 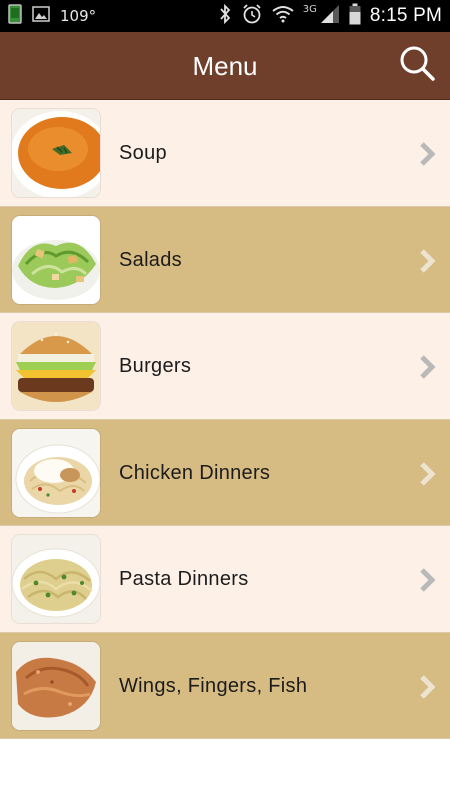 What do you see at coordinates (225, 366) in the screenshot?
I see `menu-item-burgers: Burgers` at bounding box center [225, 366].